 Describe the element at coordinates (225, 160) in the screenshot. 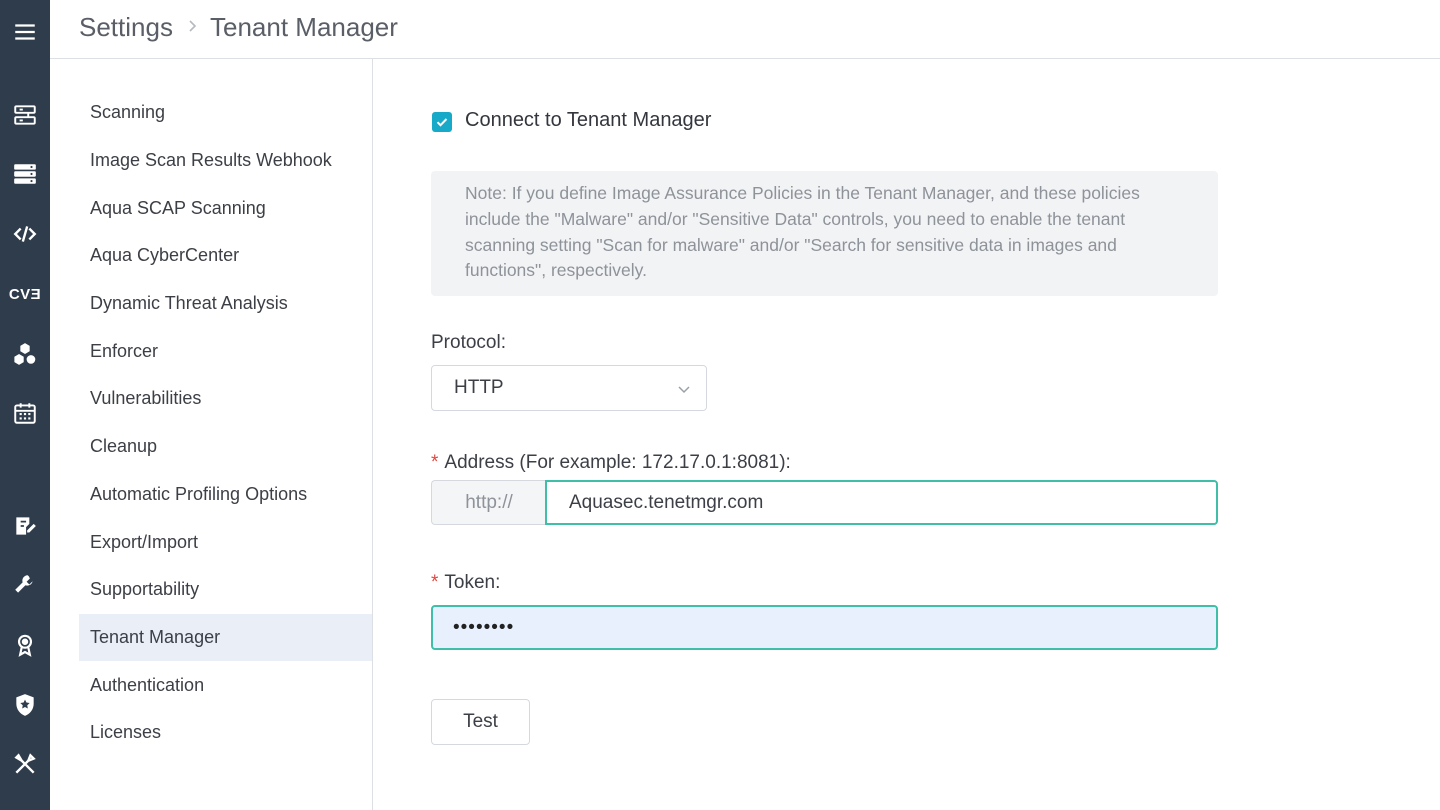

I see `menu-item-image-scan-results-webhook: Image Scan Results Webhook` at that location.